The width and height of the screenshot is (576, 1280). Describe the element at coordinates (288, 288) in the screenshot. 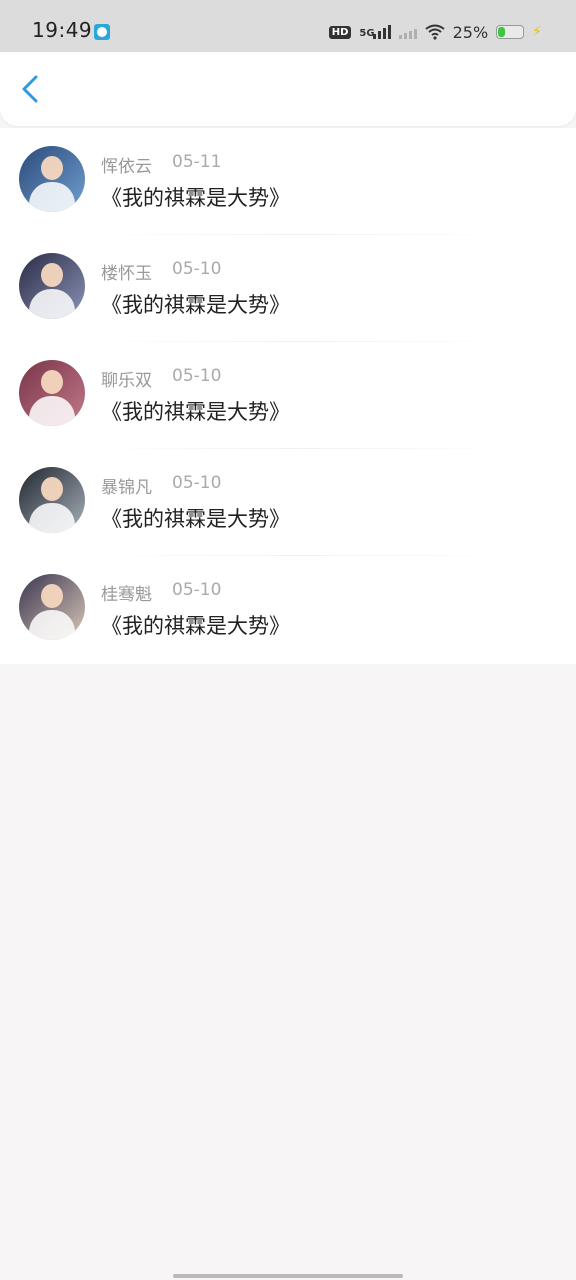

I see `list-item: 楼怀玉 05-10 《我的祺霖是大势》` at that location.